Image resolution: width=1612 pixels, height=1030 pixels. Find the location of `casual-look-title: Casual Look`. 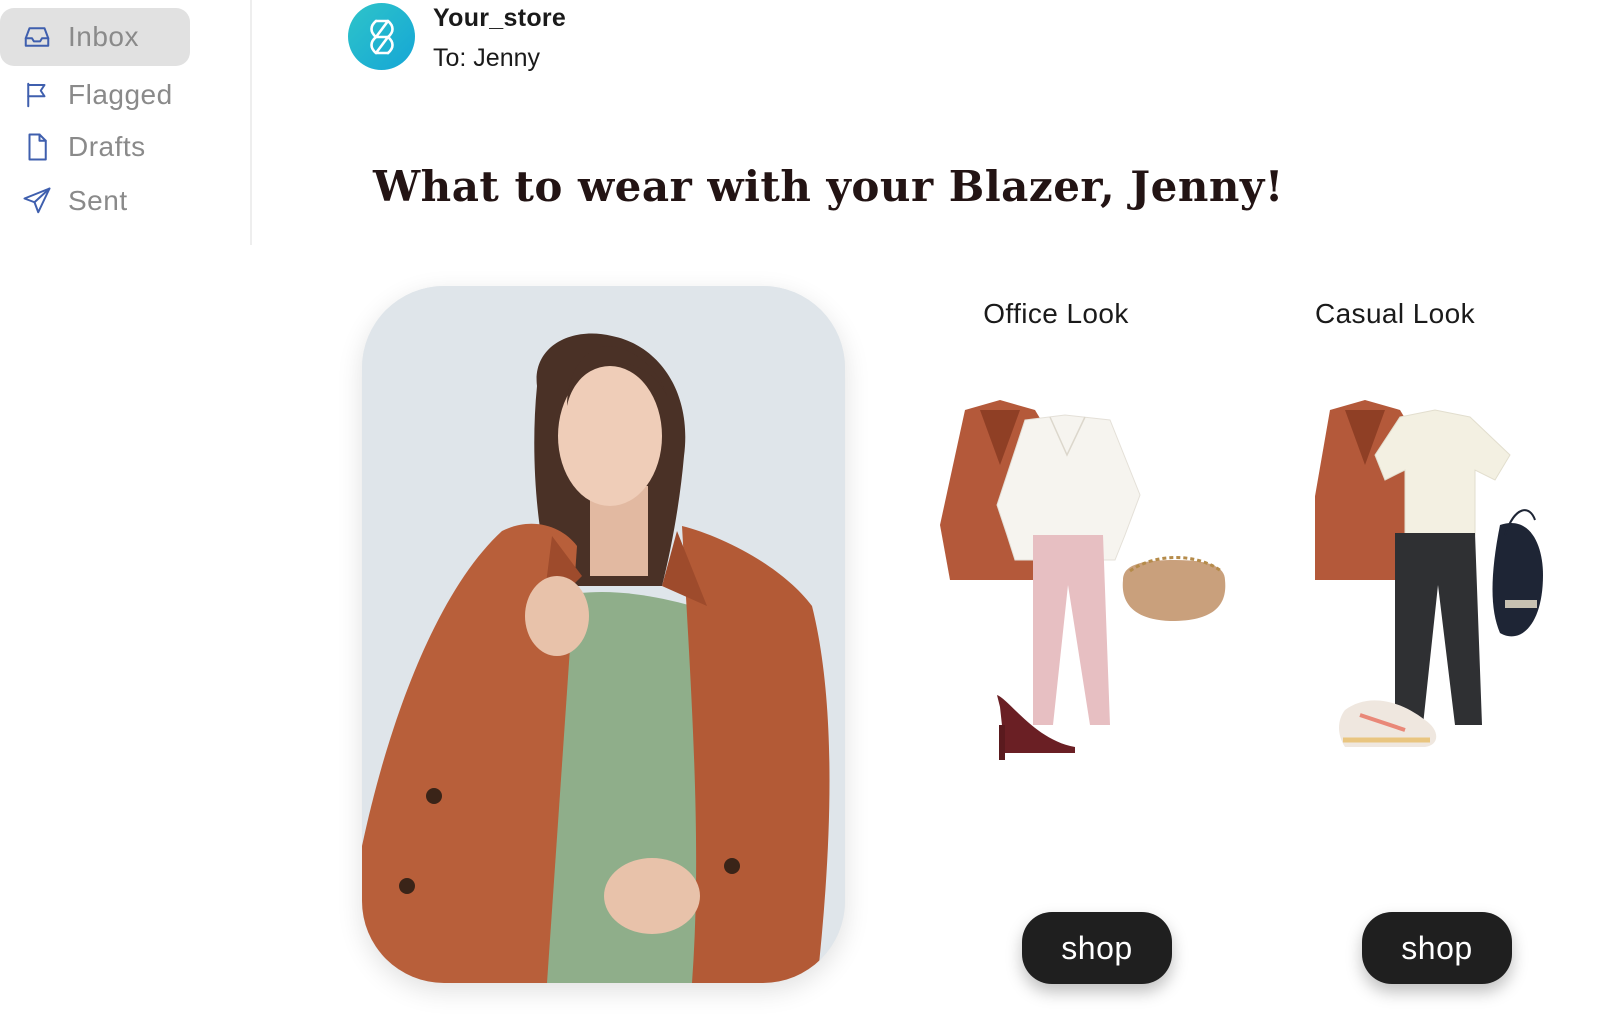

casual-look-title: Casual Look is located at coordinates (1395, 313).